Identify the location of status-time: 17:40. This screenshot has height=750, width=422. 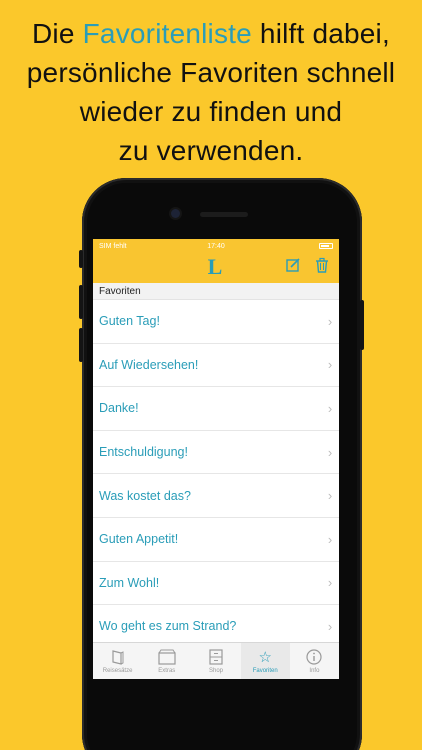
(216, 246).